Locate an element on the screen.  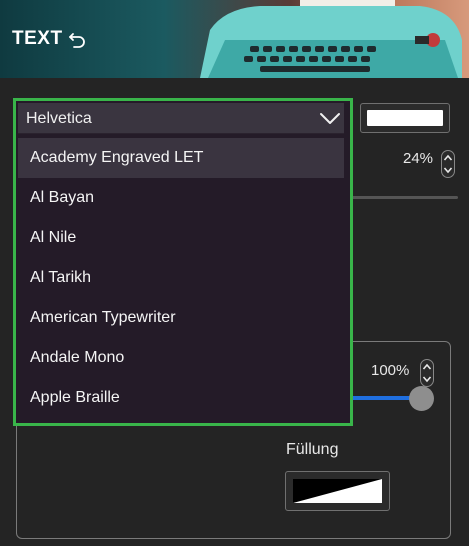
fill-swatch is located at coordinates (337, 491).